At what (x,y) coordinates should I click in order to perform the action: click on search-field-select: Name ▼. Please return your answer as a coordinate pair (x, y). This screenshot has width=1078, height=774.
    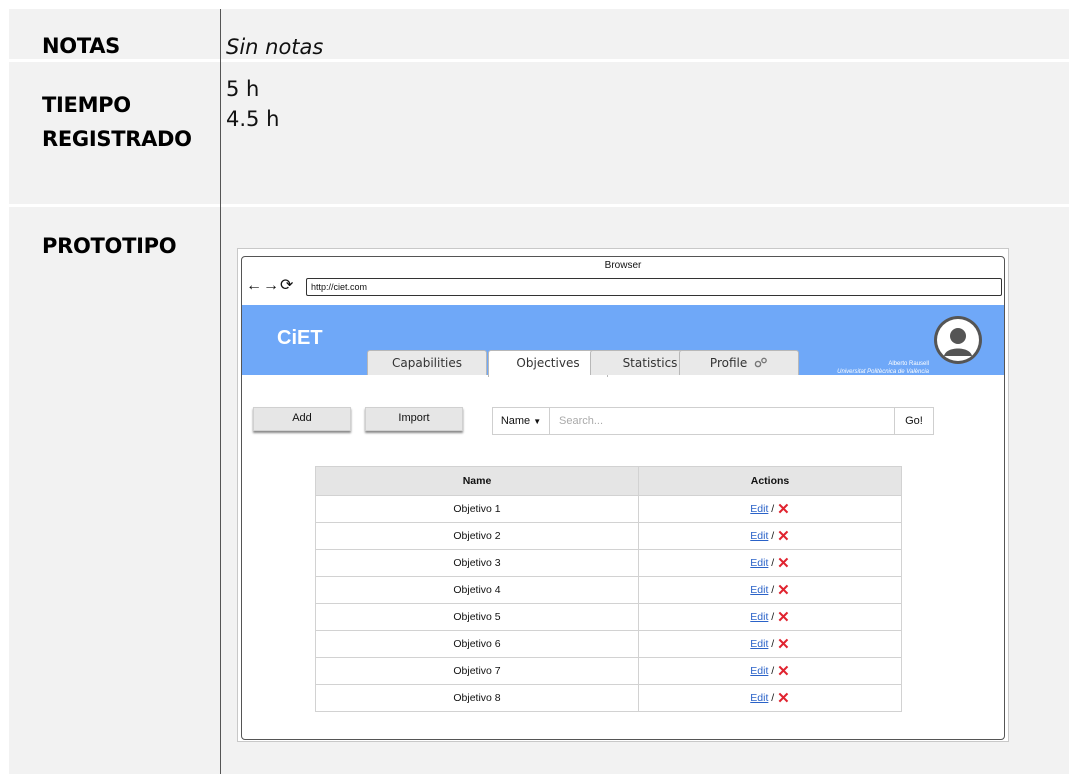
    Looking at the image, I should click on (521, 421).